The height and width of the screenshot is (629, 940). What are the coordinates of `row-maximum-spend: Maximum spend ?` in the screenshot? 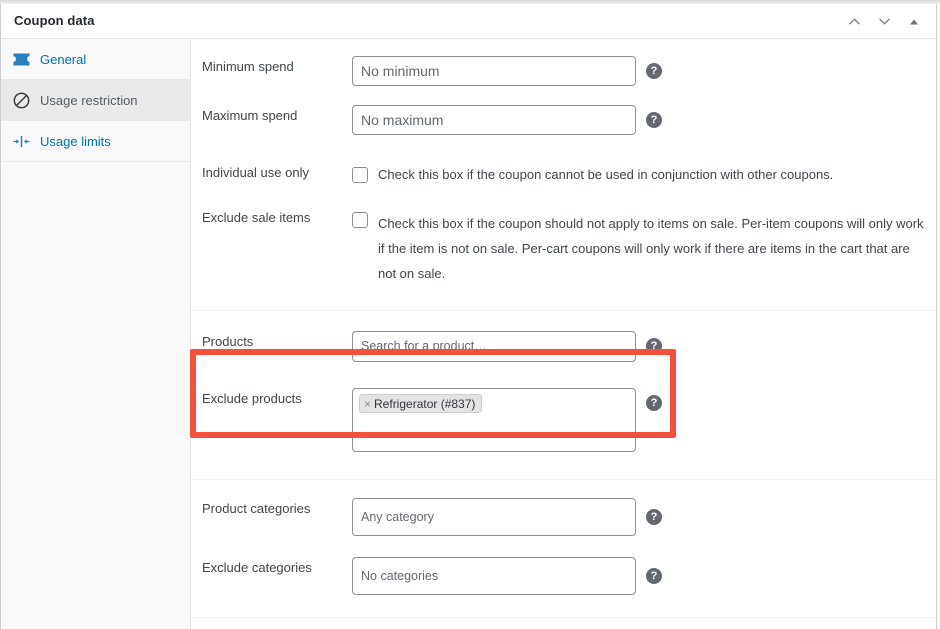 It's located at (563, 110).